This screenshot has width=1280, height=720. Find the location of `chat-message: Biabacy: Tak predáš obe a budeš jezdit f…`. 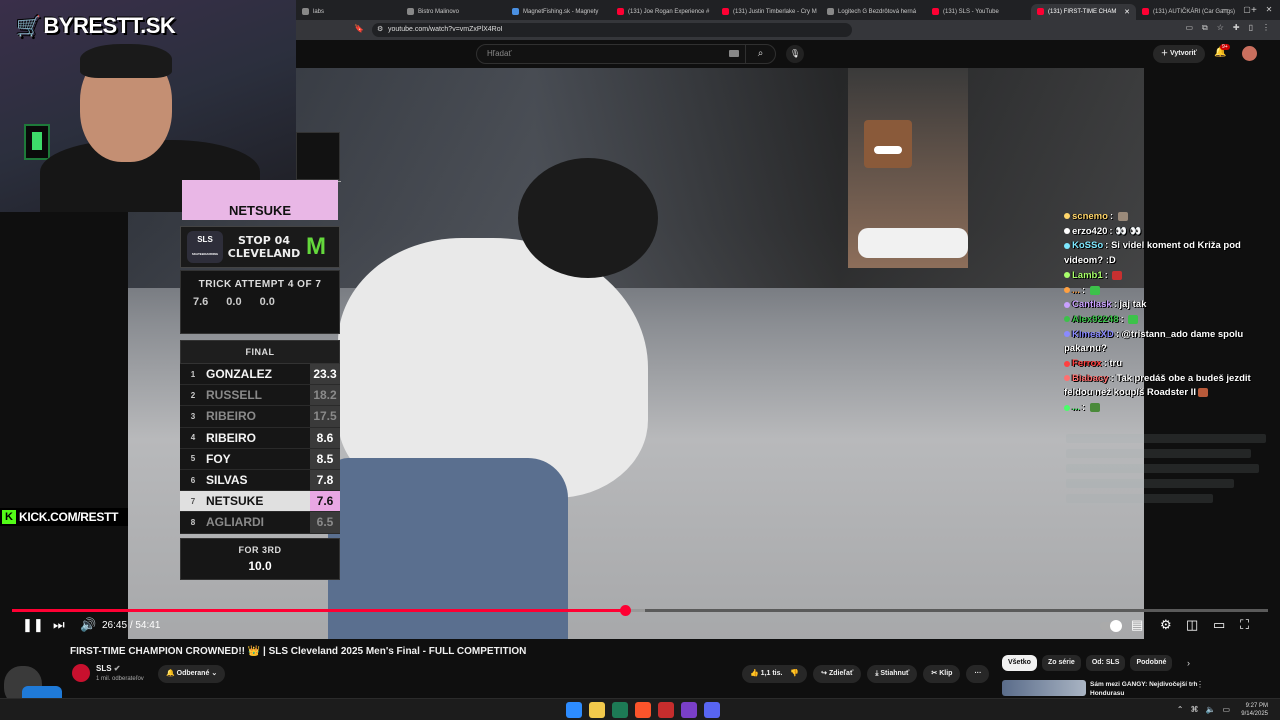

chat-message: Biabacy: Tak predáš obe a budeš jezdit f… is located at coordinates (1172, 386).